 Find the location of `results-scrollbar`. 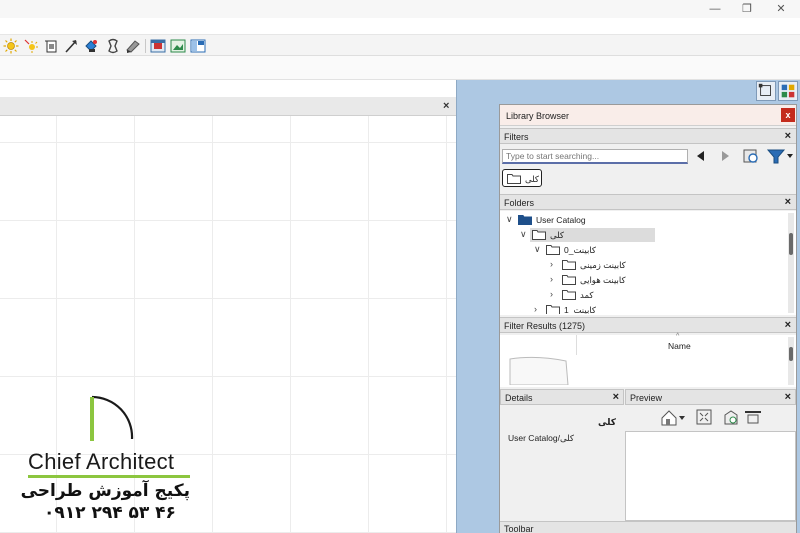

results-scrollbar is located at coordinates (791, 361).